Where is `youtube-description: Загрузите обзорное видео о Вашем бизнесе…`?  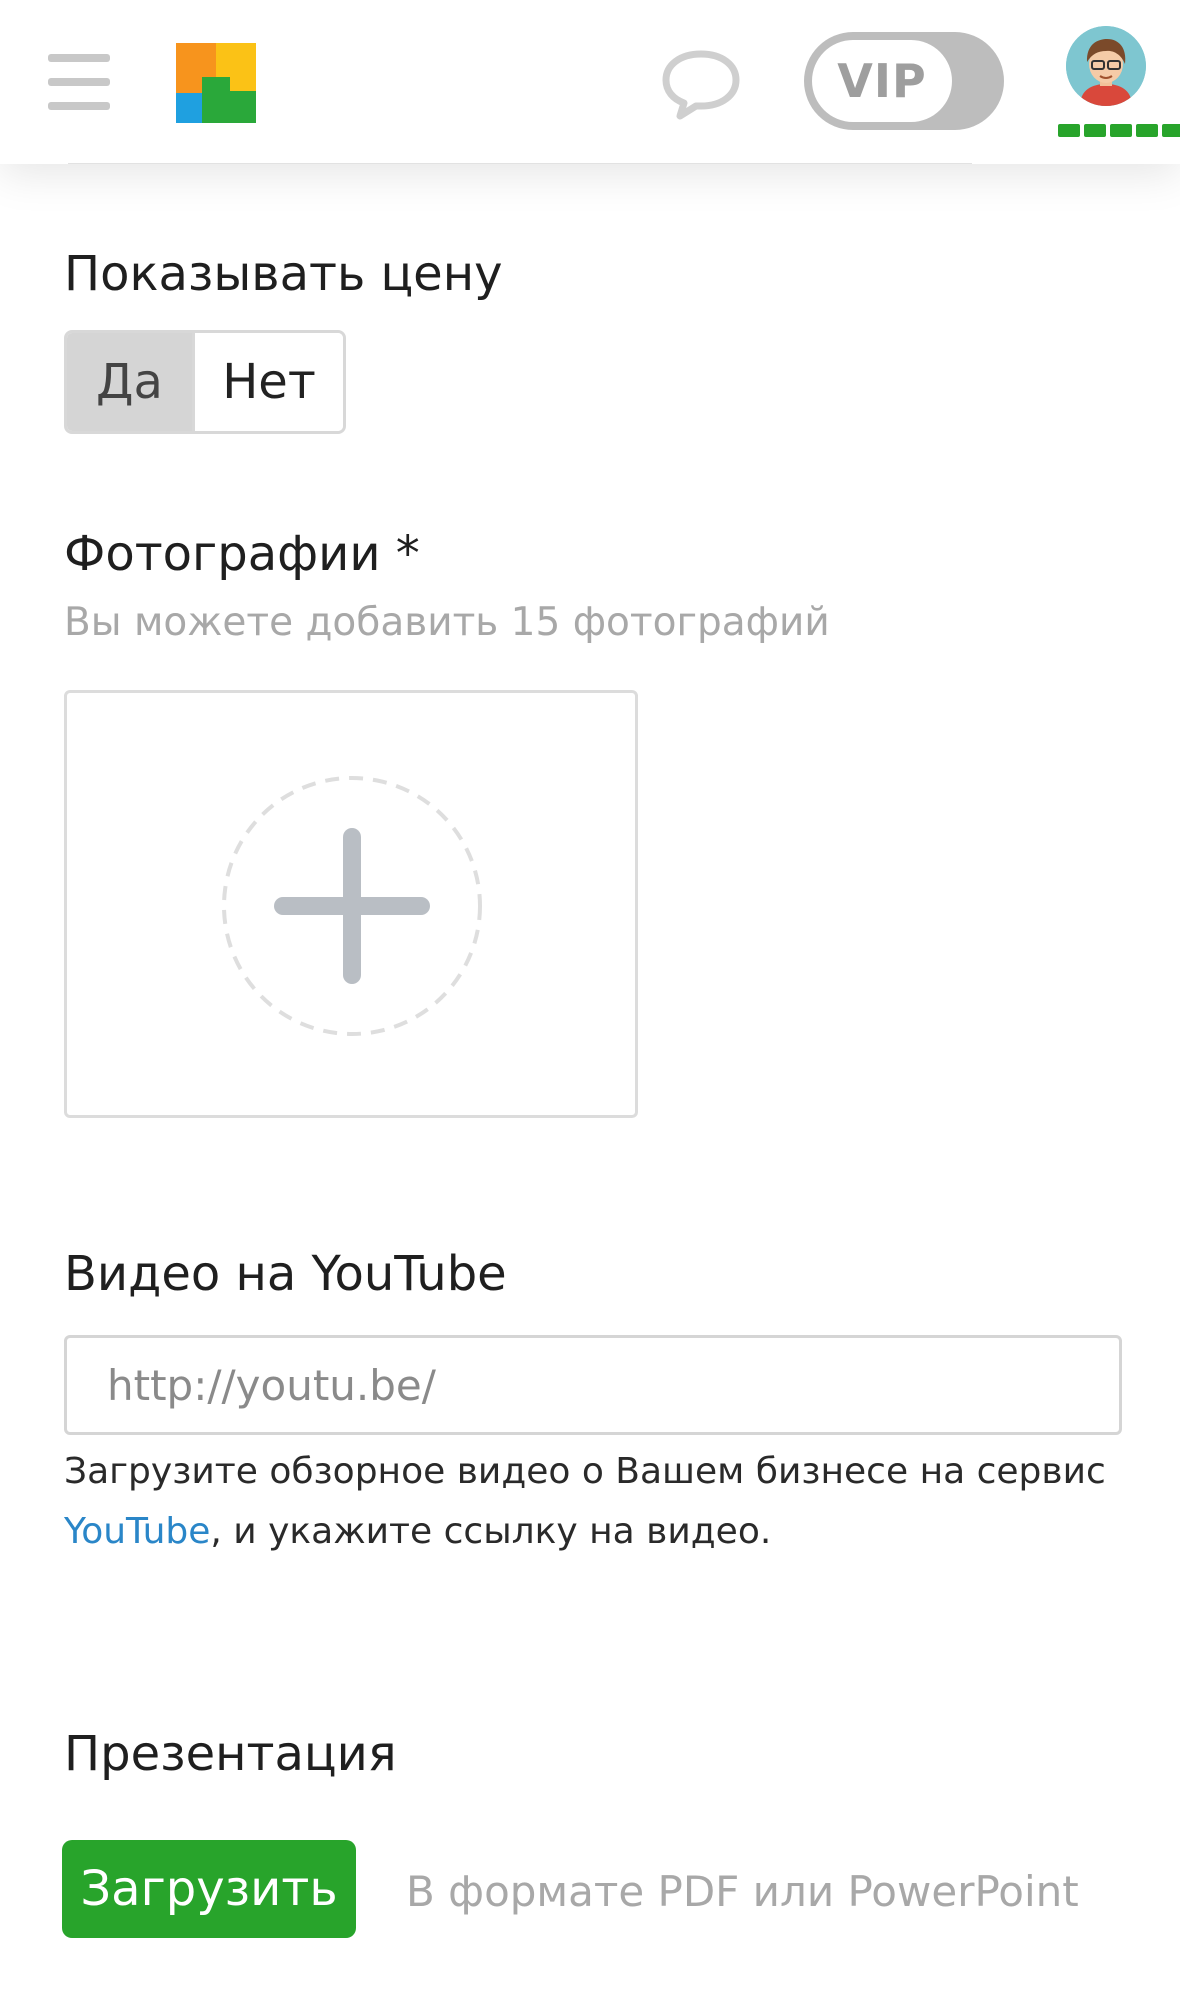
youtube-description: Загрузите обзорное видео о Вашем бизнесе… is located at coordinates (594, 1502).